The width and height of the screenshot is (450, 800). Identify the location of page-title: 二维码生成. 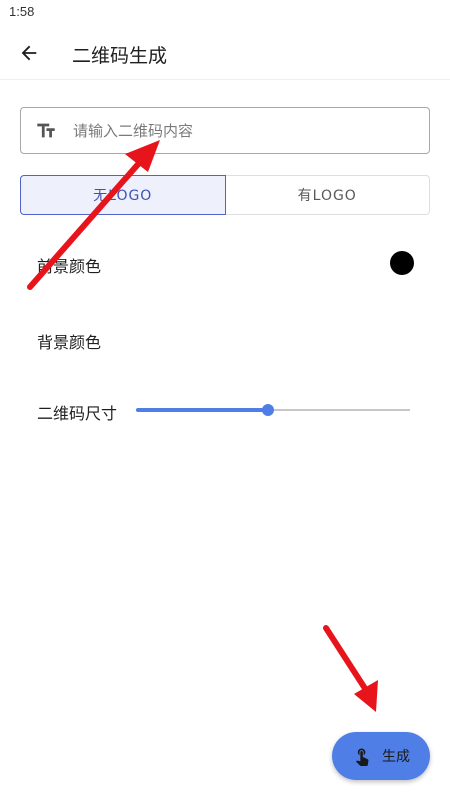
(120, 56).